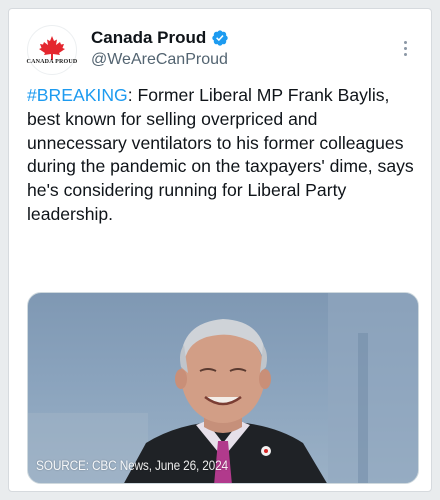  What do you see at coordinates (77, 95) in the screenshot?
I see `hashtag-link: #BREAKING` at bounding box center [77, 95].